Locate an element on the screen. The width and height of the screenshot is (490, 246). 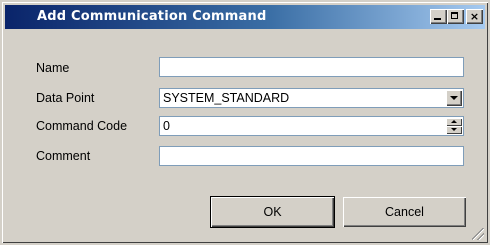
command-code-stepper: 0 is located at coordinates (311, 126).